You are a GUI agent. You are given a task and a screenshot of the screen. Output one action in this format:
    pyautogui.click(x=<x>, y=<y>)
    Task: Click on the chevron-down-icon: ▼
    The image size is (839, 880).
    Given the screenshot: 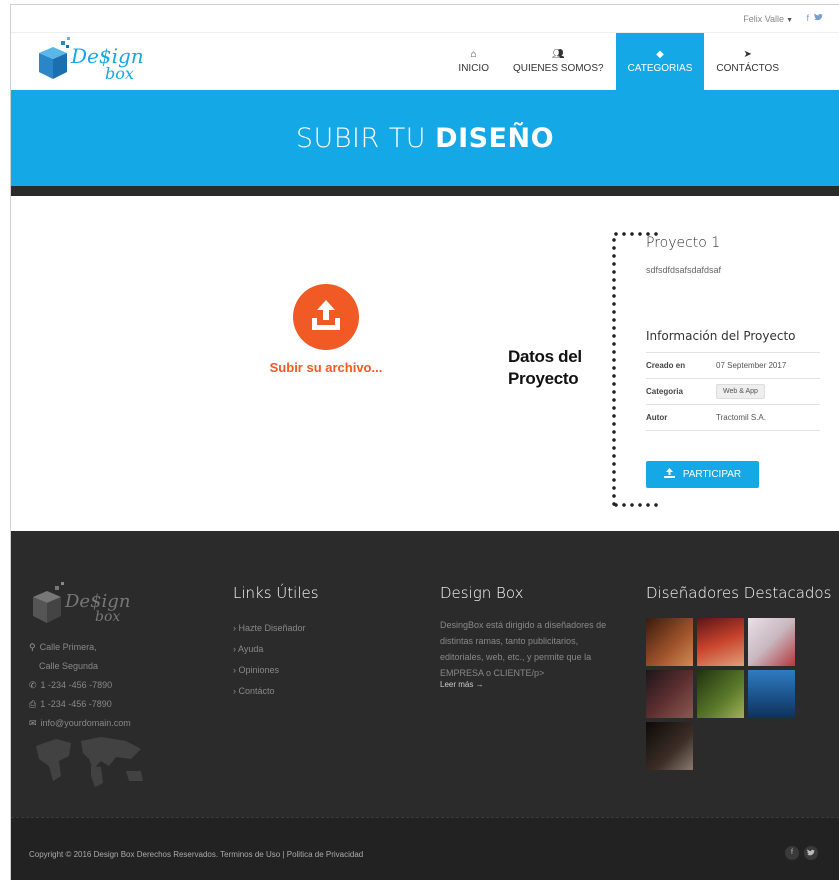 What is the action you would take?
    pyautogui.click(x=789, y=20)
    